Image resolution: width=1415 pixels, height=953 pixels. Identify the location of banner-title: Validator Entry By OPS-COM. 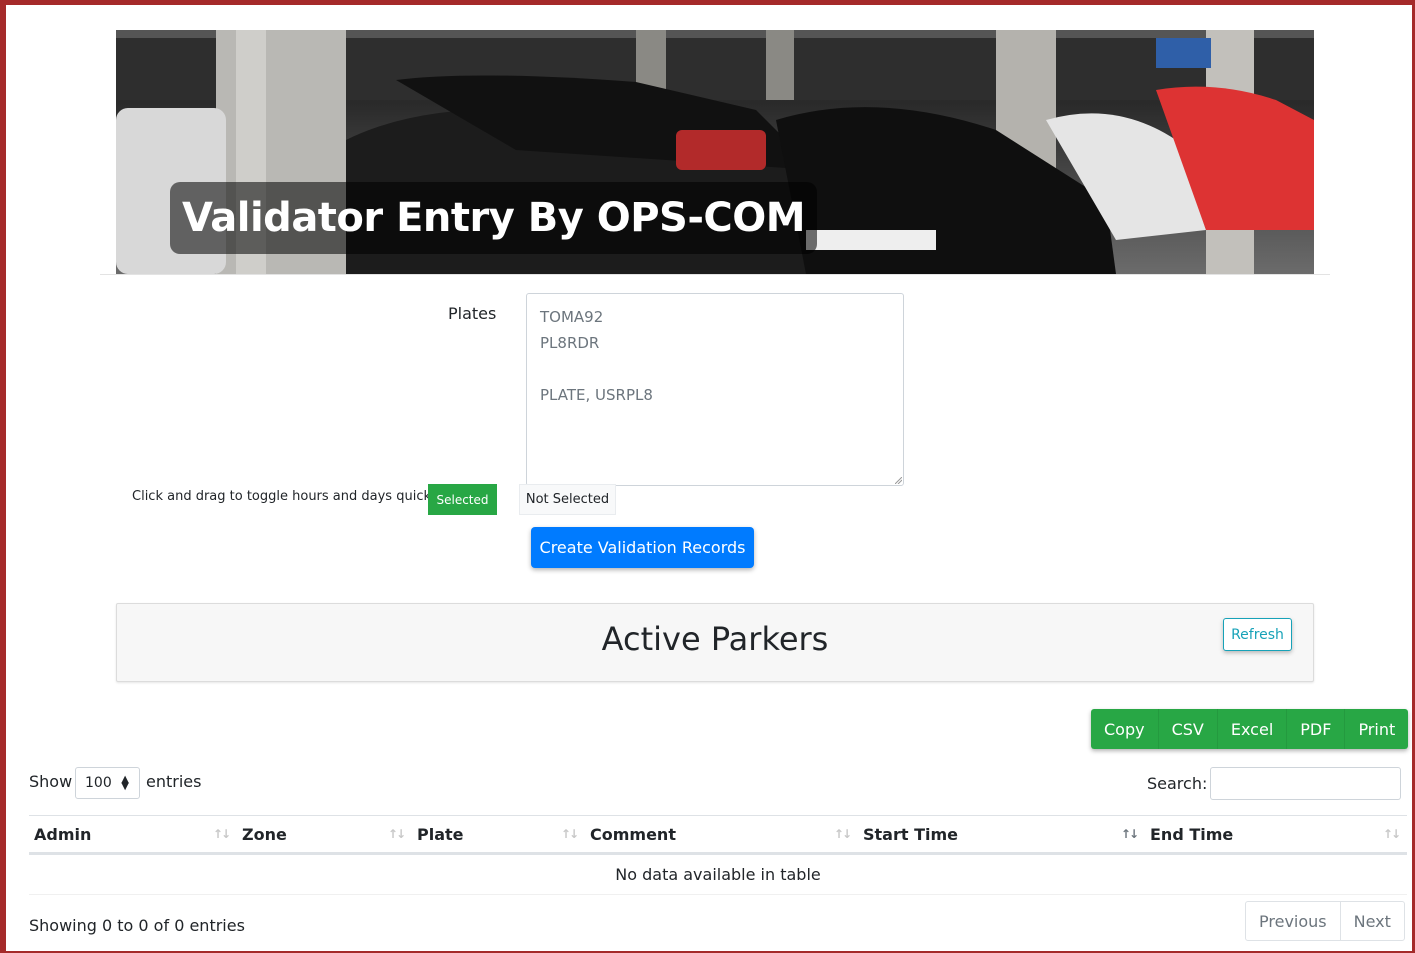
(494, 218).